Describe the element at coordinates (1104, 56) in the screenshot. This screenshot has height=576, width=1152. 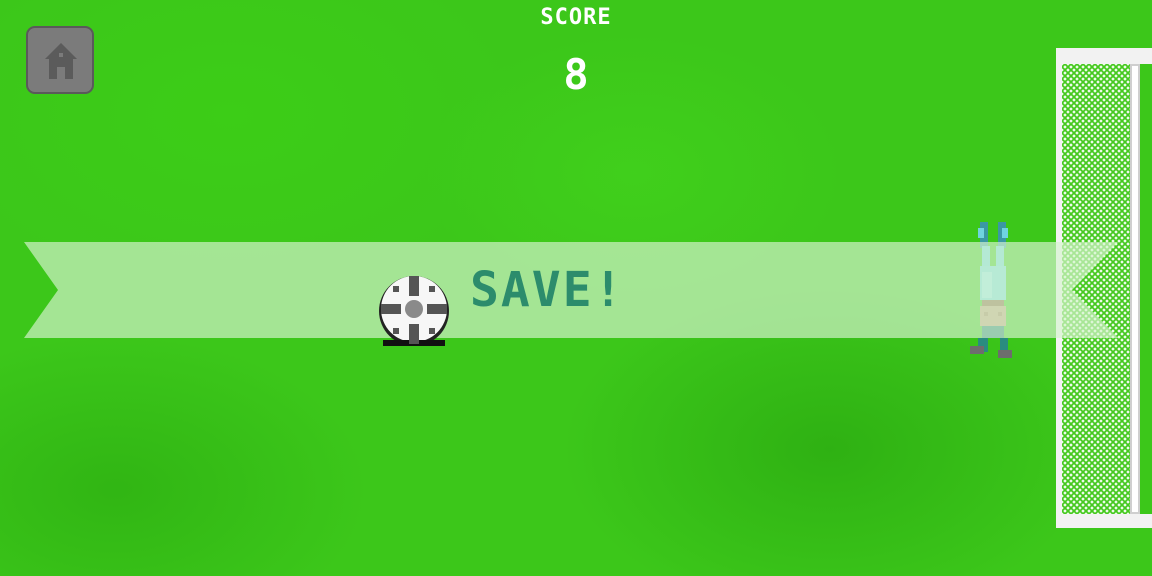
I see `goal-crossbar` at that location.